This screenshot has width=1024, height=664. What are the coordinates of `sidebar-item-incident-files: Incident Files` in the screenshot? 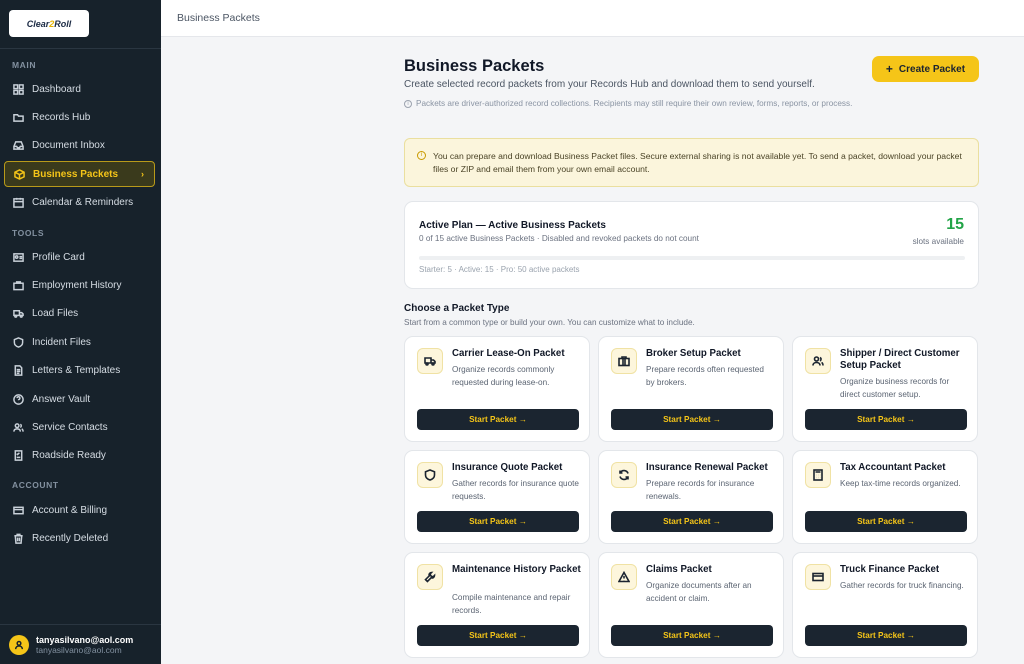 It's located at (79, 342).